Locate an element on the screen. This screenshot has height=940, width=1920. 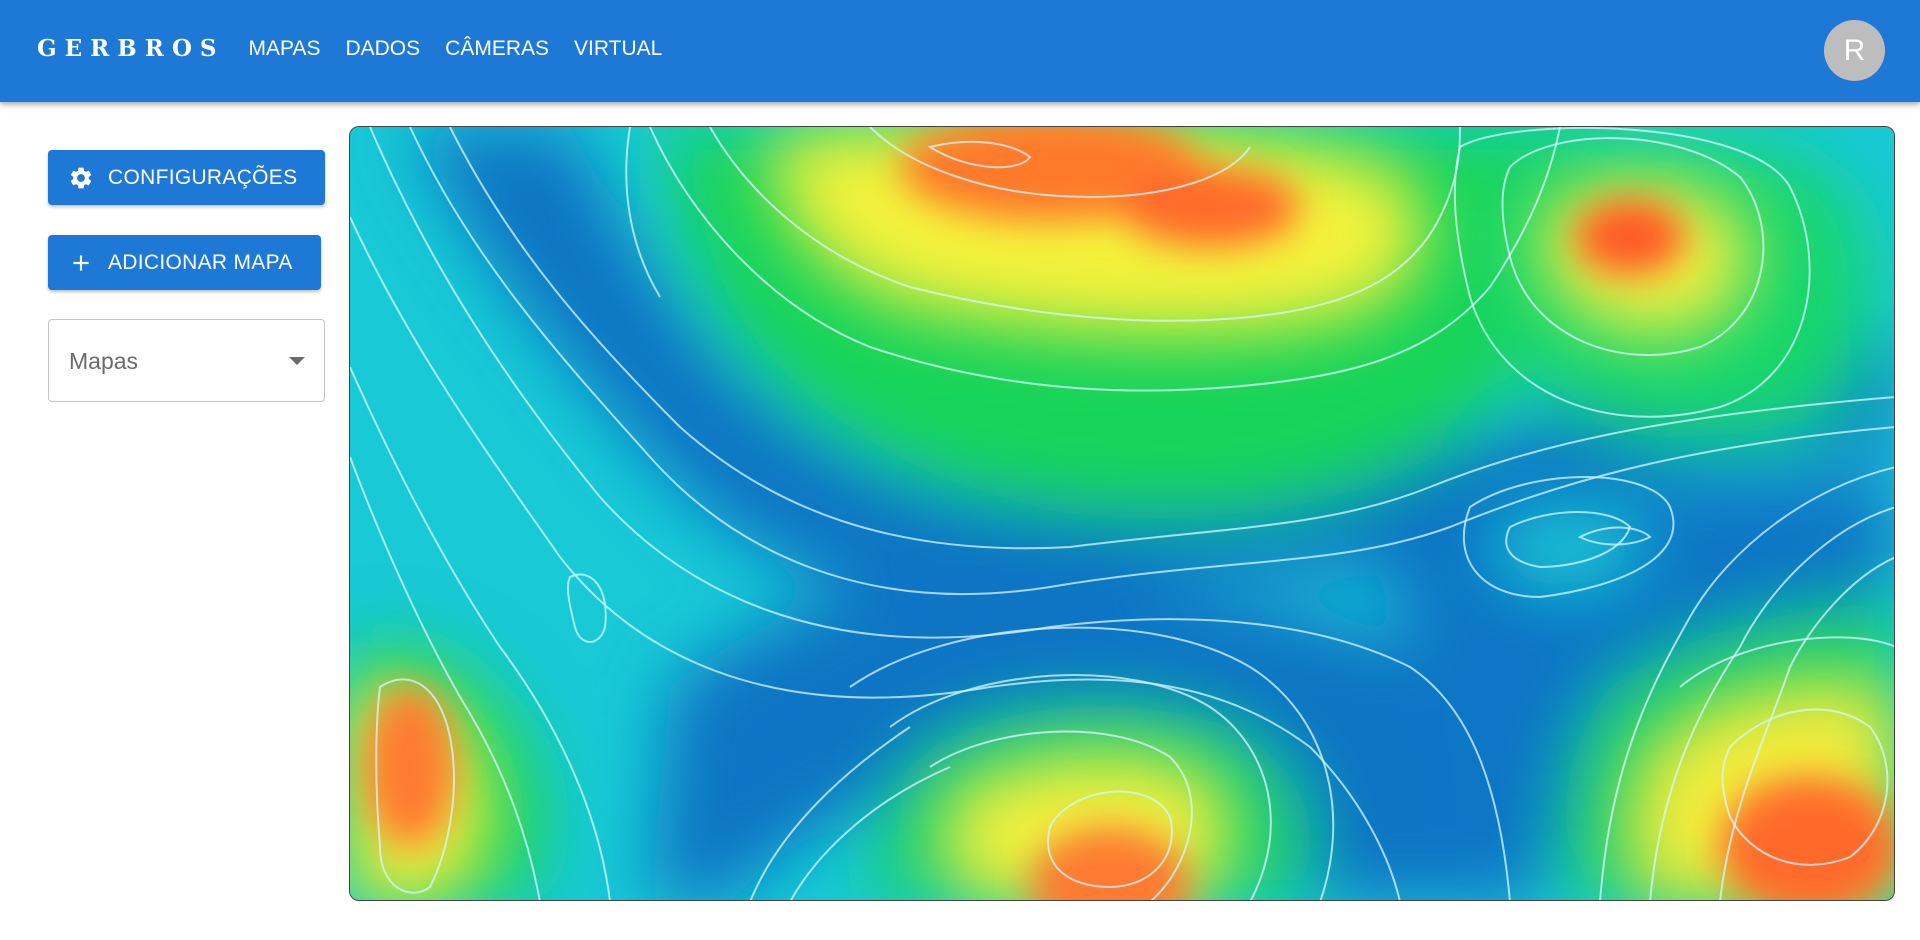
chevron-down-icon is located at coordinates (297, 361).